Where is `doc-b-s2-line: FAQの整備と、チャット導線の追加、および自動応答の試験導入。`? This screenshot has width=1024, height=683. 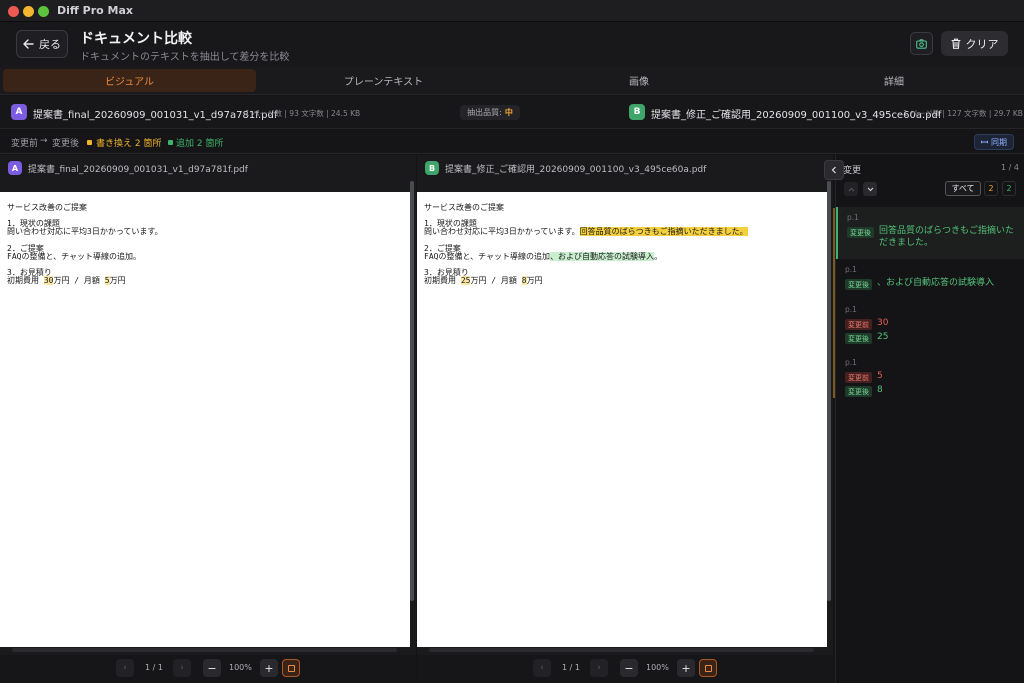
doc-b-s2-line: FAQの整備と、チャット導線の追加、および自動応答の試験導入。 is located at coordinates (625, 256).